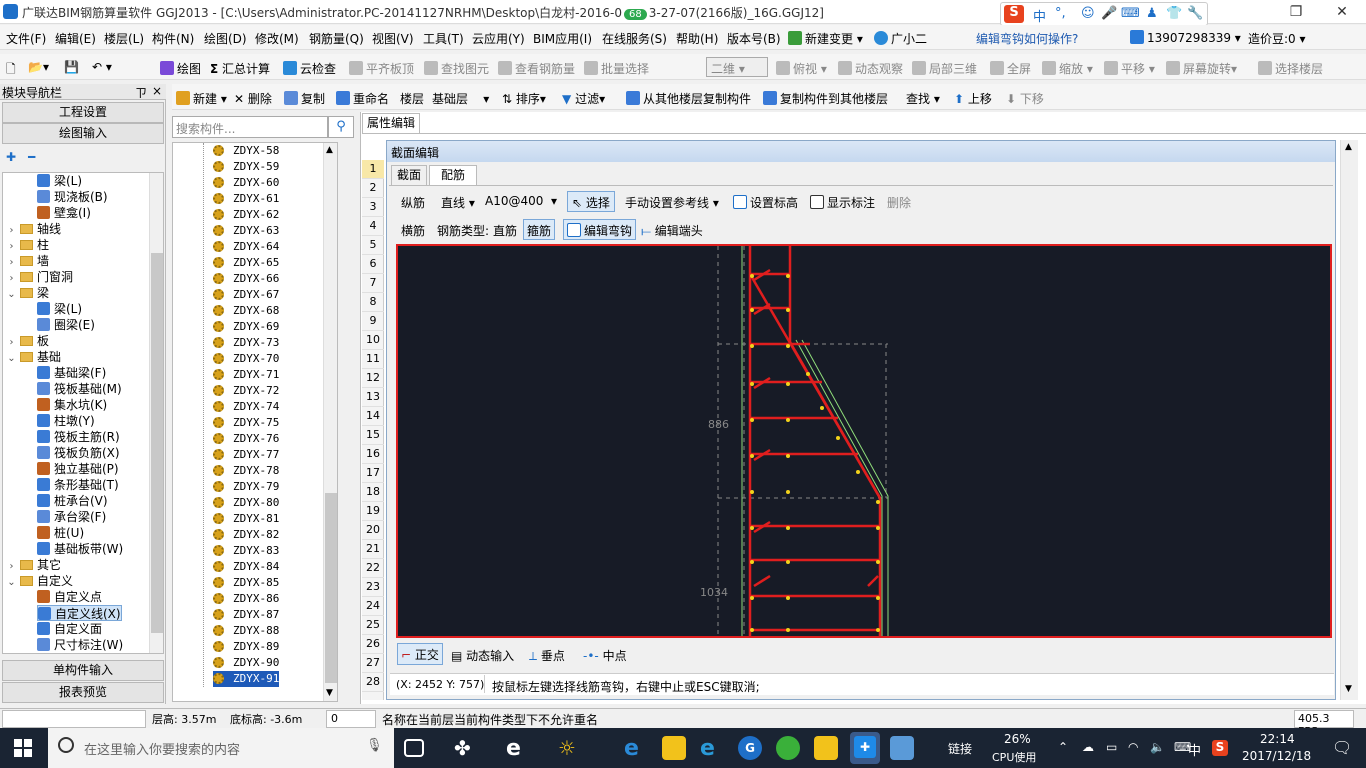 The height and width of the screenshot is (768, 1366). I want to click on delete-component-button: ✕ 删除, so click(253, 98).